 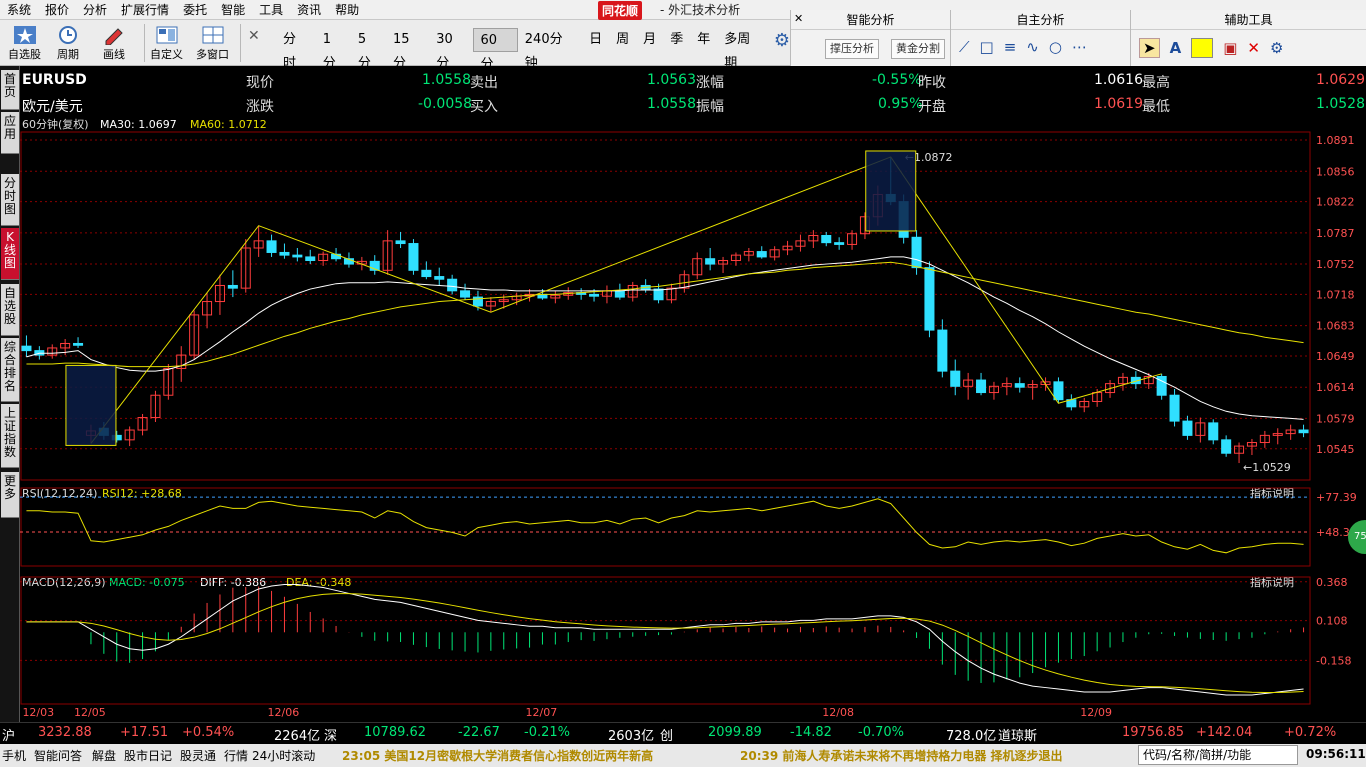 I want to click on status-diary: 股市日记, so click(x=148, y=755).